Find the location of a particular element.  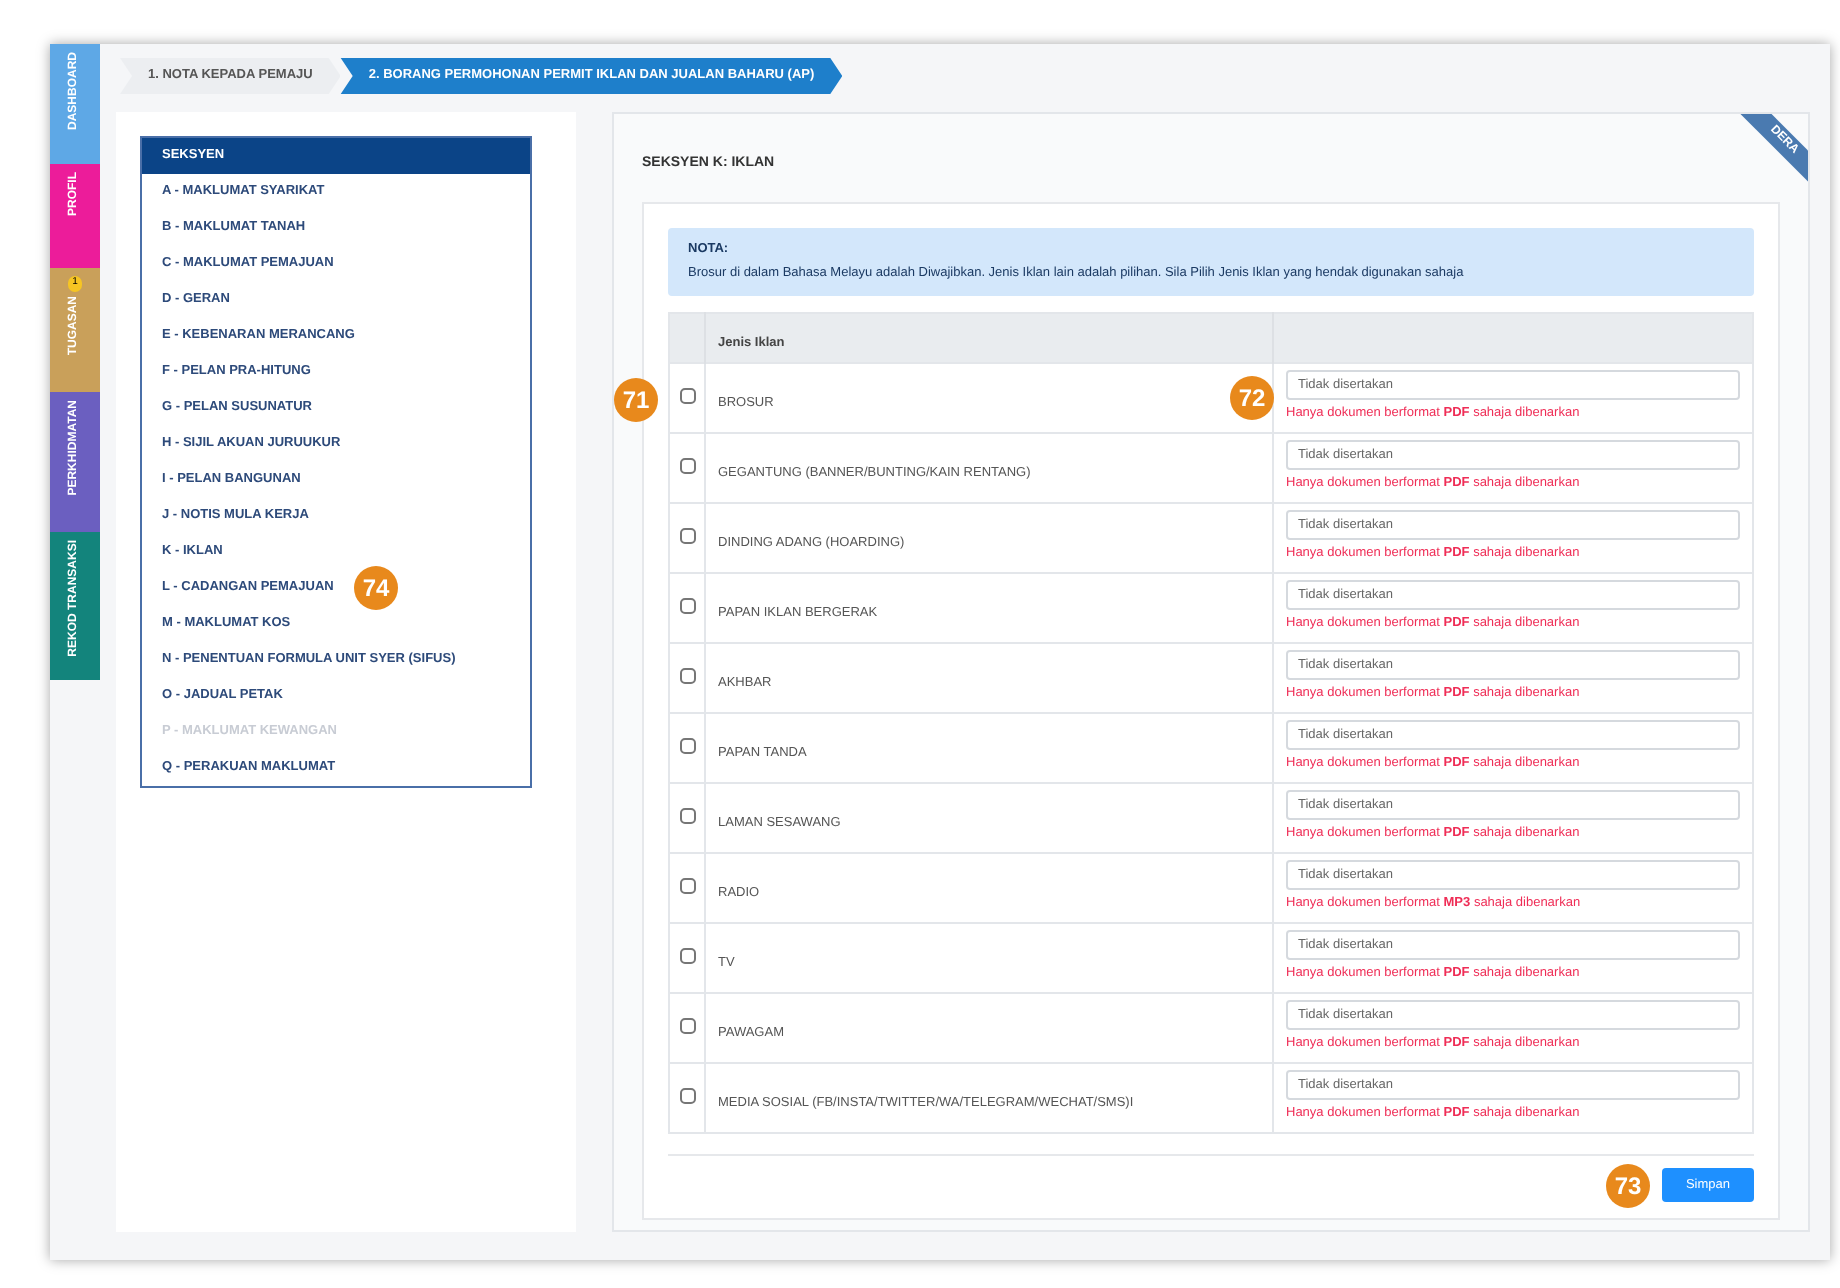

callout-marker: 74 is located at coordinates (376, 588).